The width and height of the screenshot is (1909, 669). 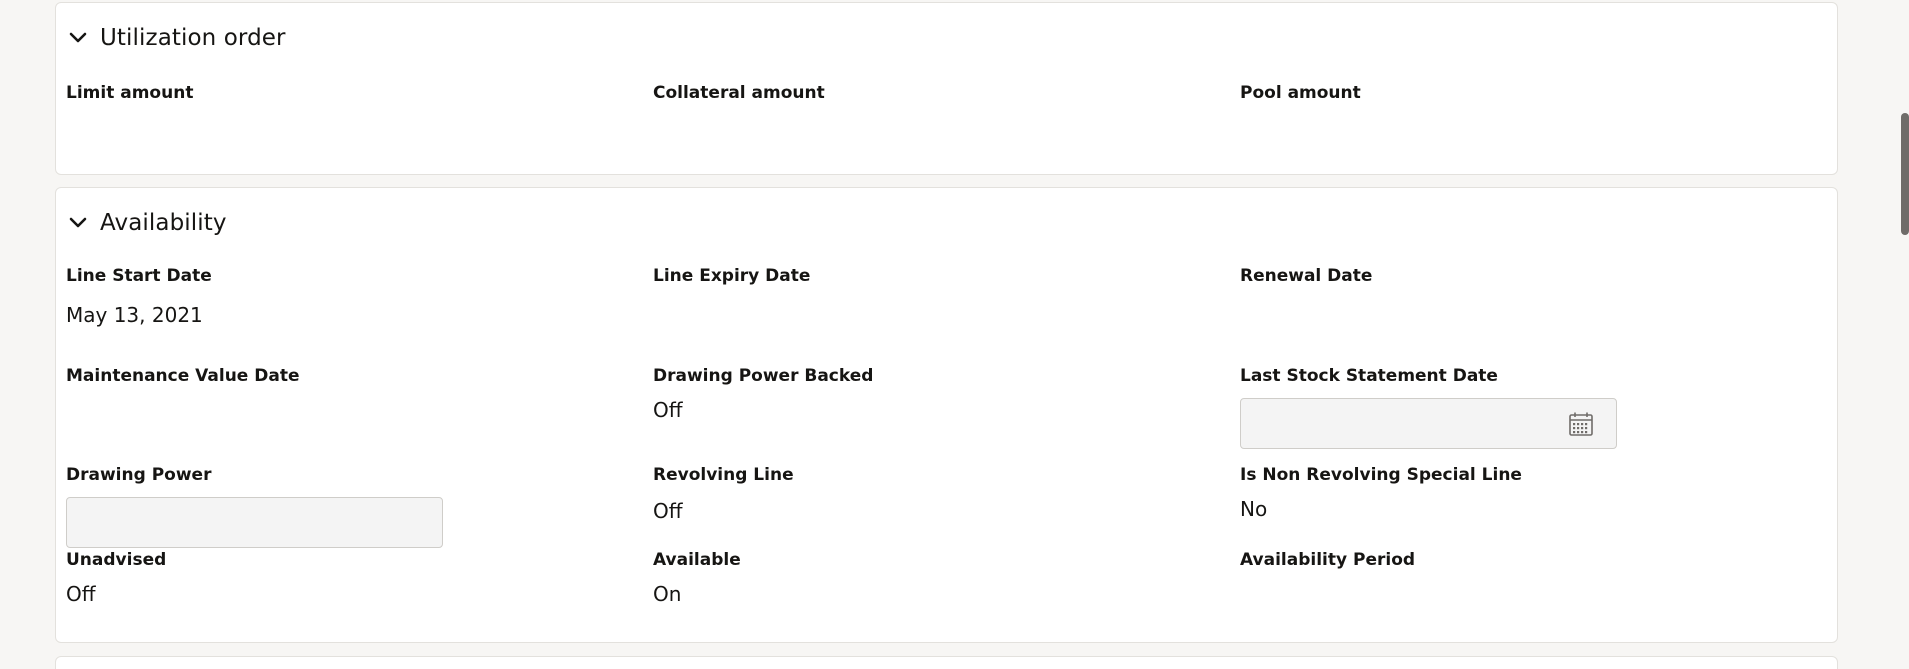 I want to click on drawing-power-field: Drawing Power, so click(x=346, y=506).